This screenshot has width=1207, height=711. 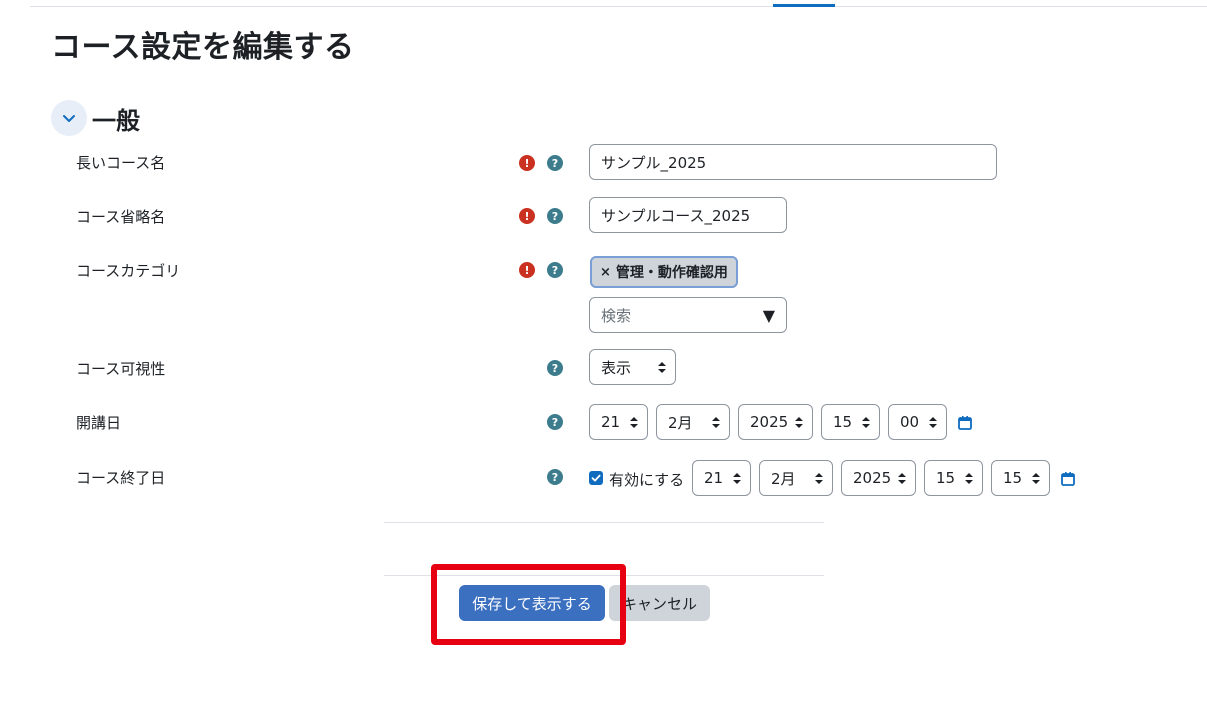 I want to click on section-title: 一般, so click(x=116, y=121).